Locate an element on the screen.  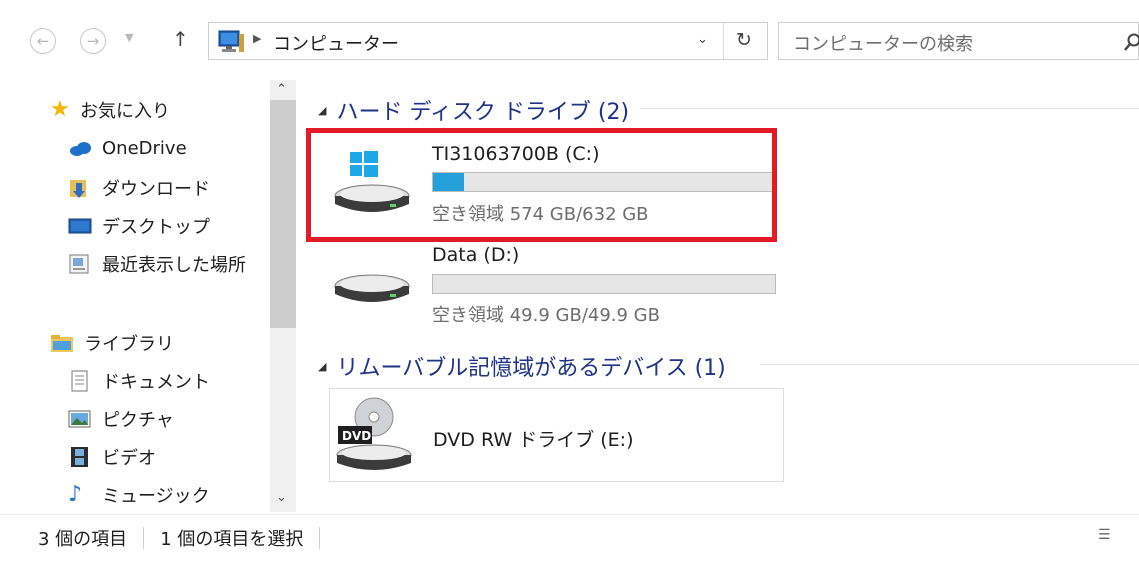
forward-button: → is located at coordinates (93, 41).